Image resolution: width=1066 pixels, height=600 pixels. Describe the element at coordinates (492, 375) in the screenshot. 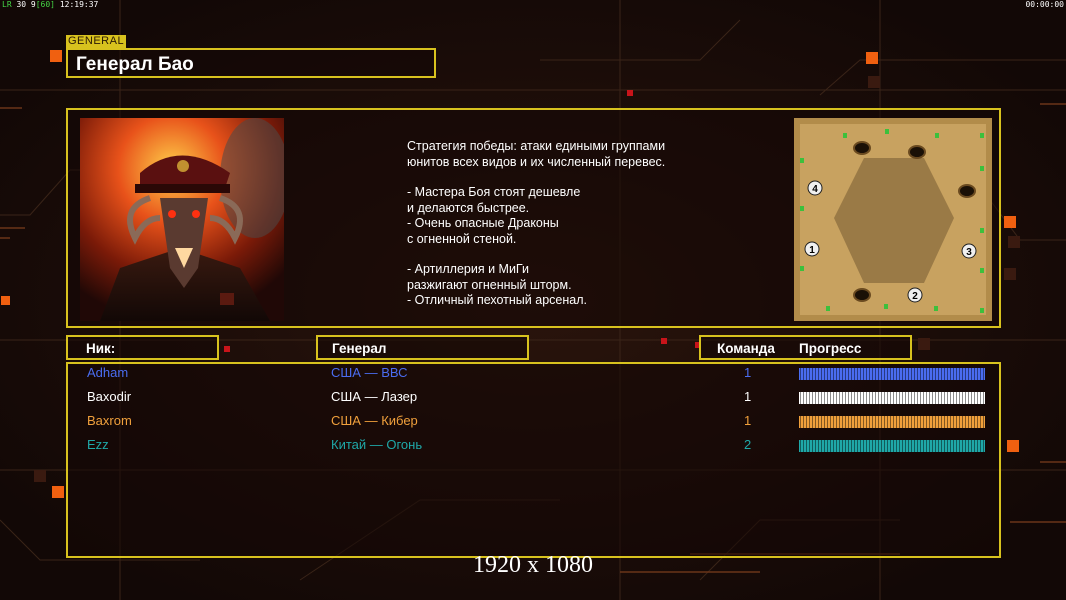

I see `player-row: Adham США — ВВС 1` at that location.